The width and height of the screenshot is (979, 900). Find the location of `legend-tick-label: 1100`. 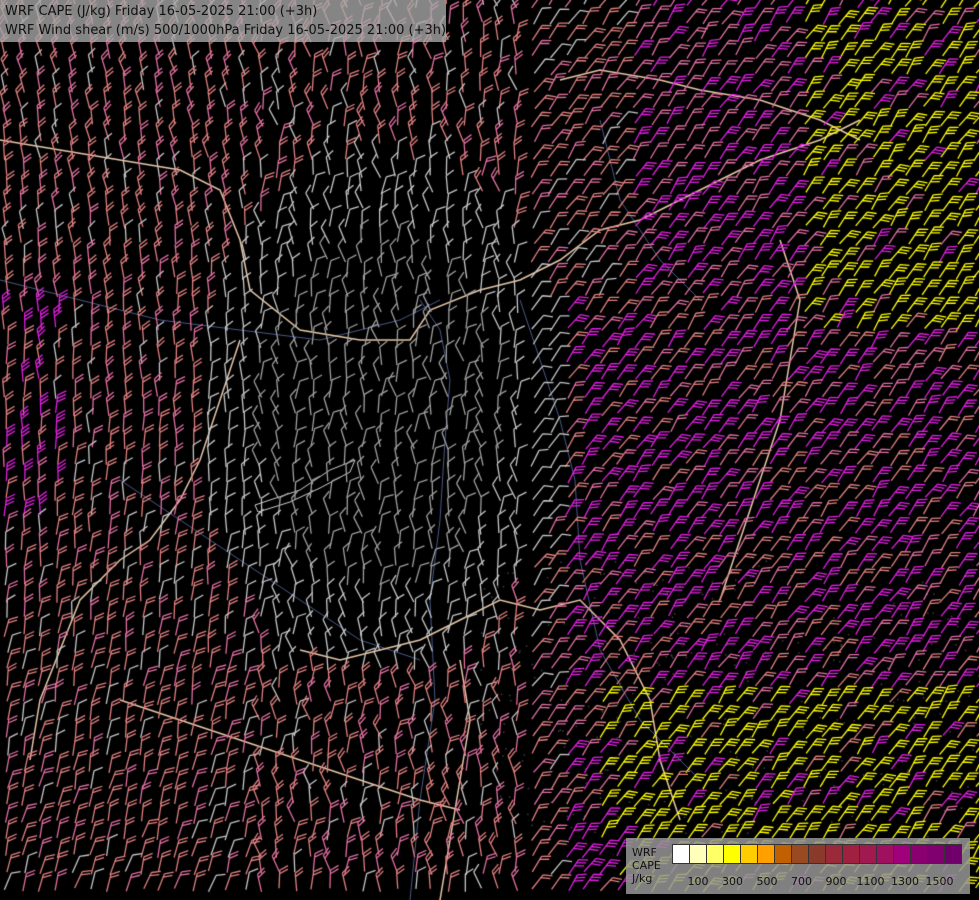

legend-tick-label: 1100 is located at coordinates (870, 881).